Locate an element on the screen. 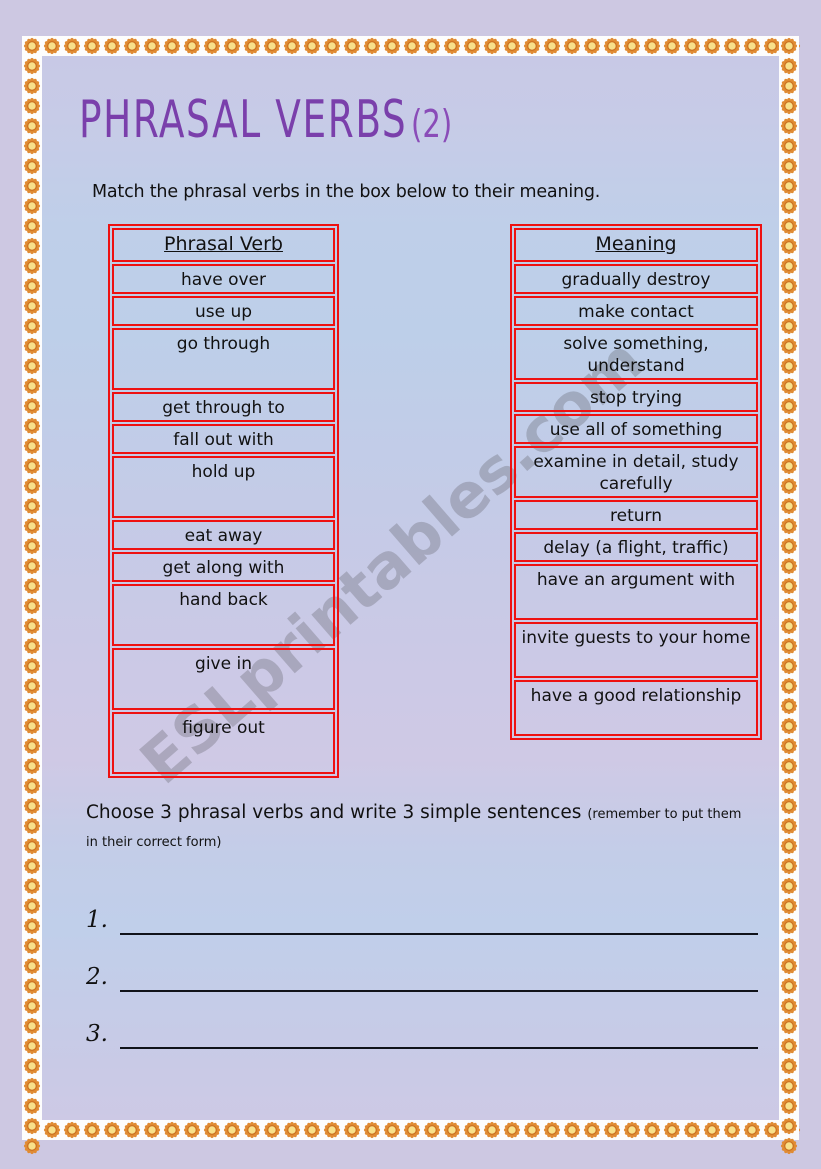 Image resolution: width=821 pixels, height=1169 pixels. table-row: hand back is located at coordinates (223, 615).